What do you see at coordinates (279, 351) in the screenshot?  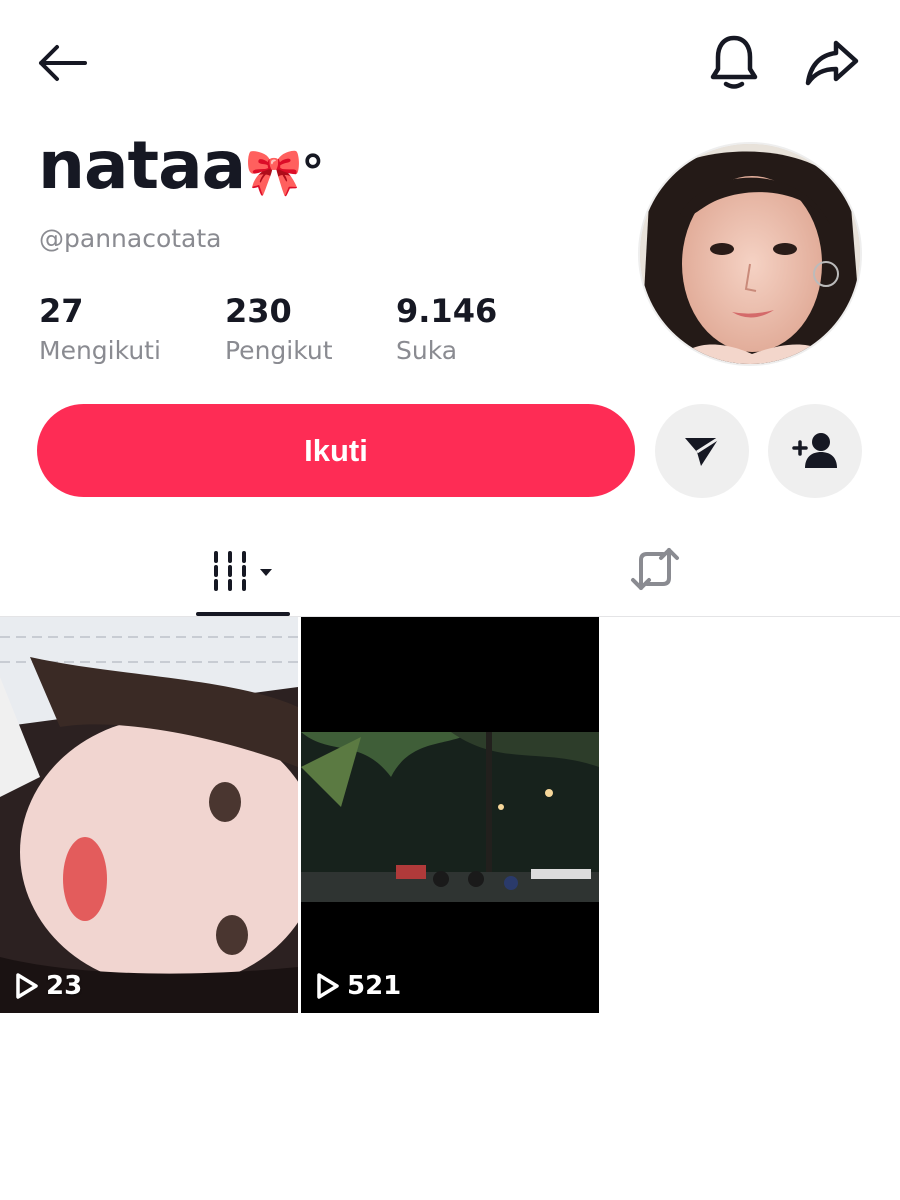 I see `stat-label: Pengikut` at bounding box center [279, 351].